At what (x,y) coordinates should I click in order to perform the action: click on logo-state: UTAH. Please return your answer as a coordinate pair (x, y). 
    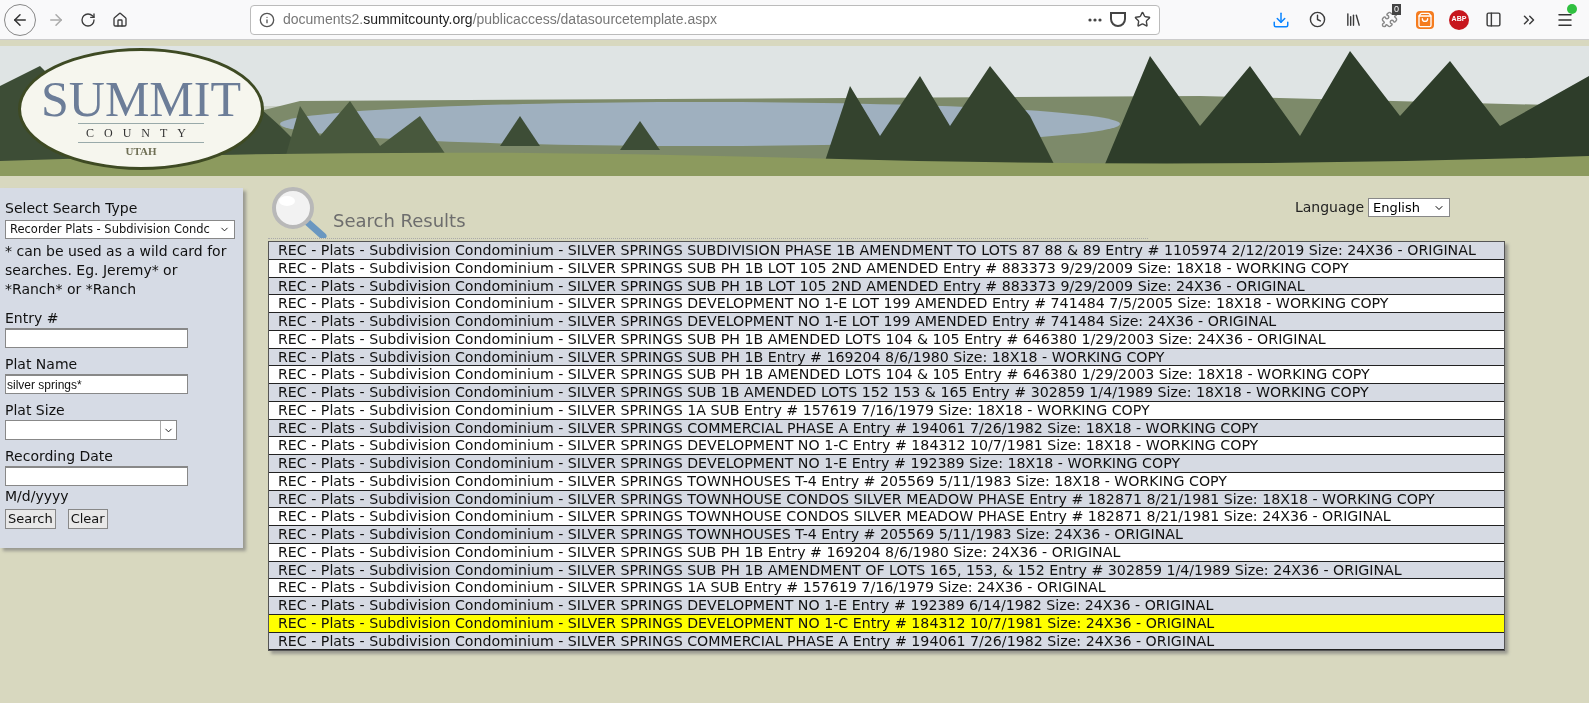
    Looking at the image, I should click on (141, 151).